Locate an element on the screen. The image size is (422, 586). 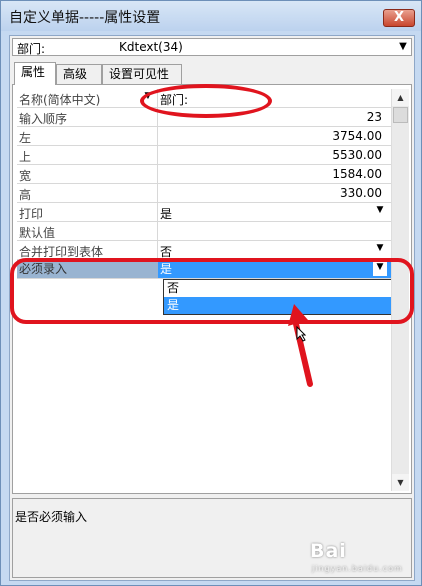
dropdown-option: 否 is located at coordinates (277, 288).